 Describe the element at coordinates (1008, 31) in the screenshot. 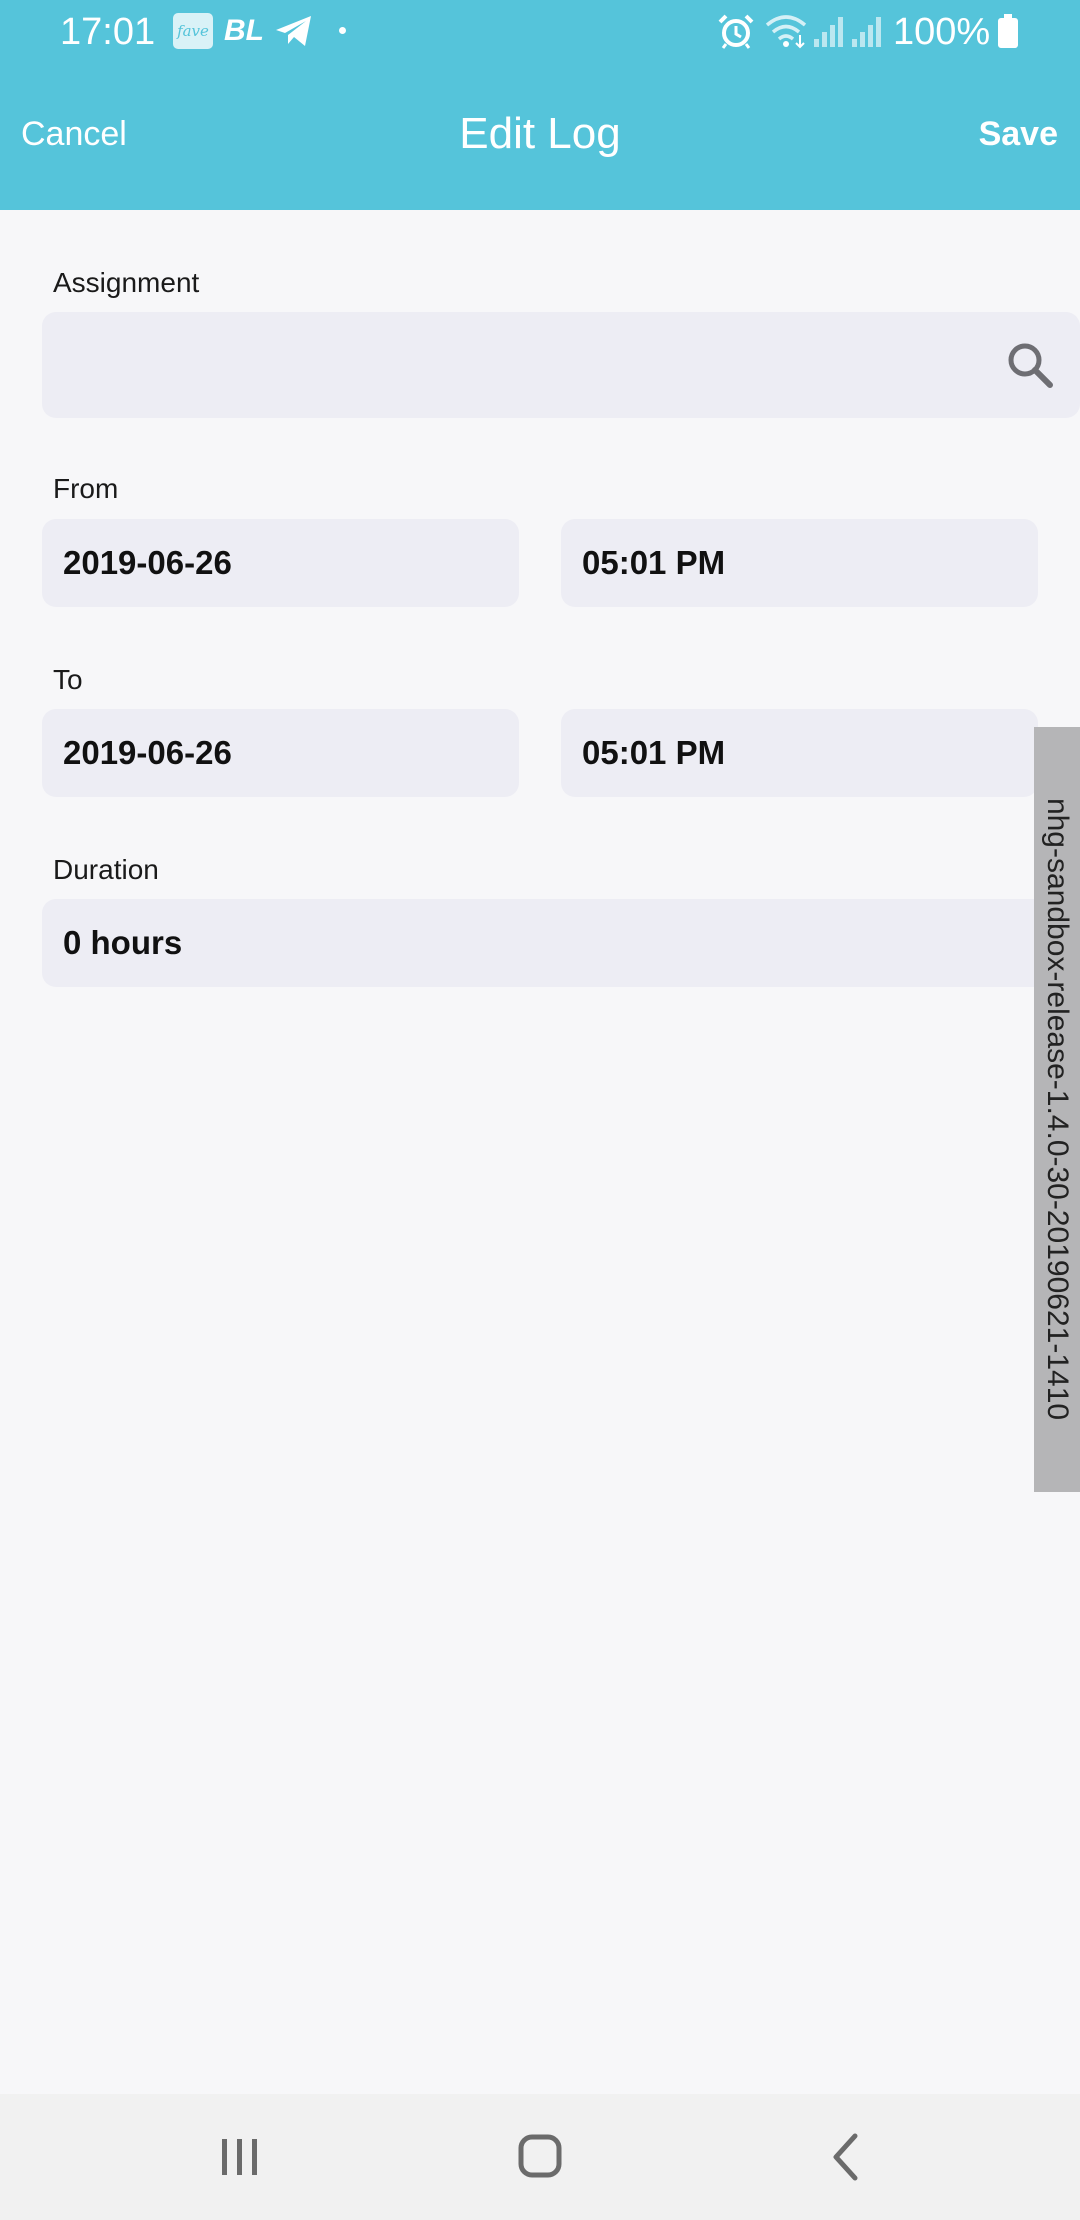

I see `battery-icon` at that location.